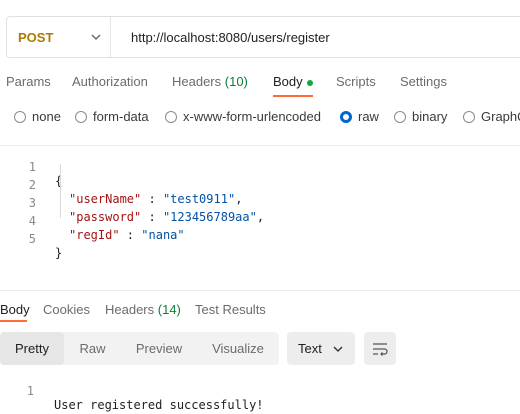 The width and height of the screenshot is (520, 414). I want to click on wrap-lines-button, so click(380, 348).